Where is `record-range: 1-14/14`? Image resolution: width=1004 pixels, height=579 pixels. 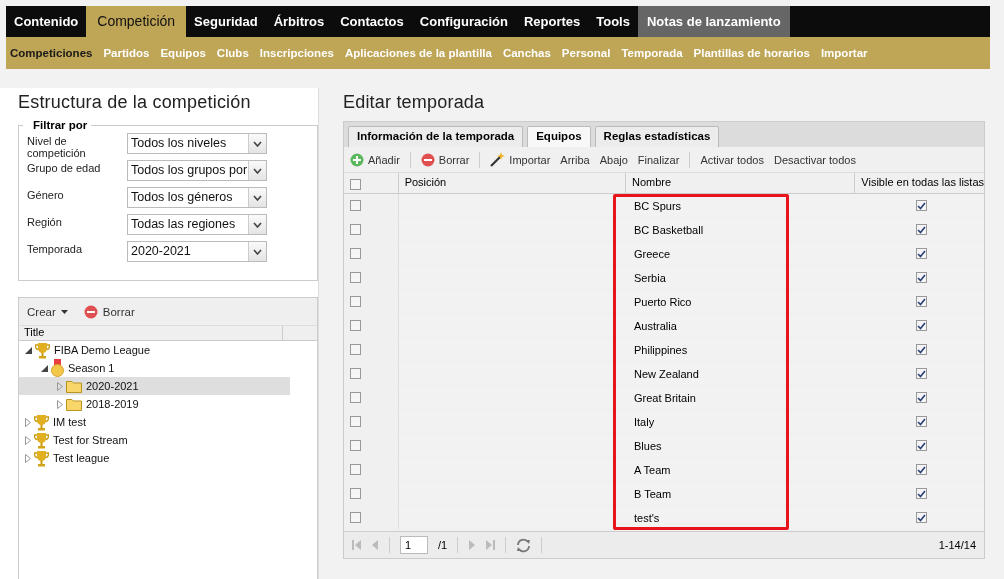 record-range: 1-14/14 is located at coordinates (957, 545).